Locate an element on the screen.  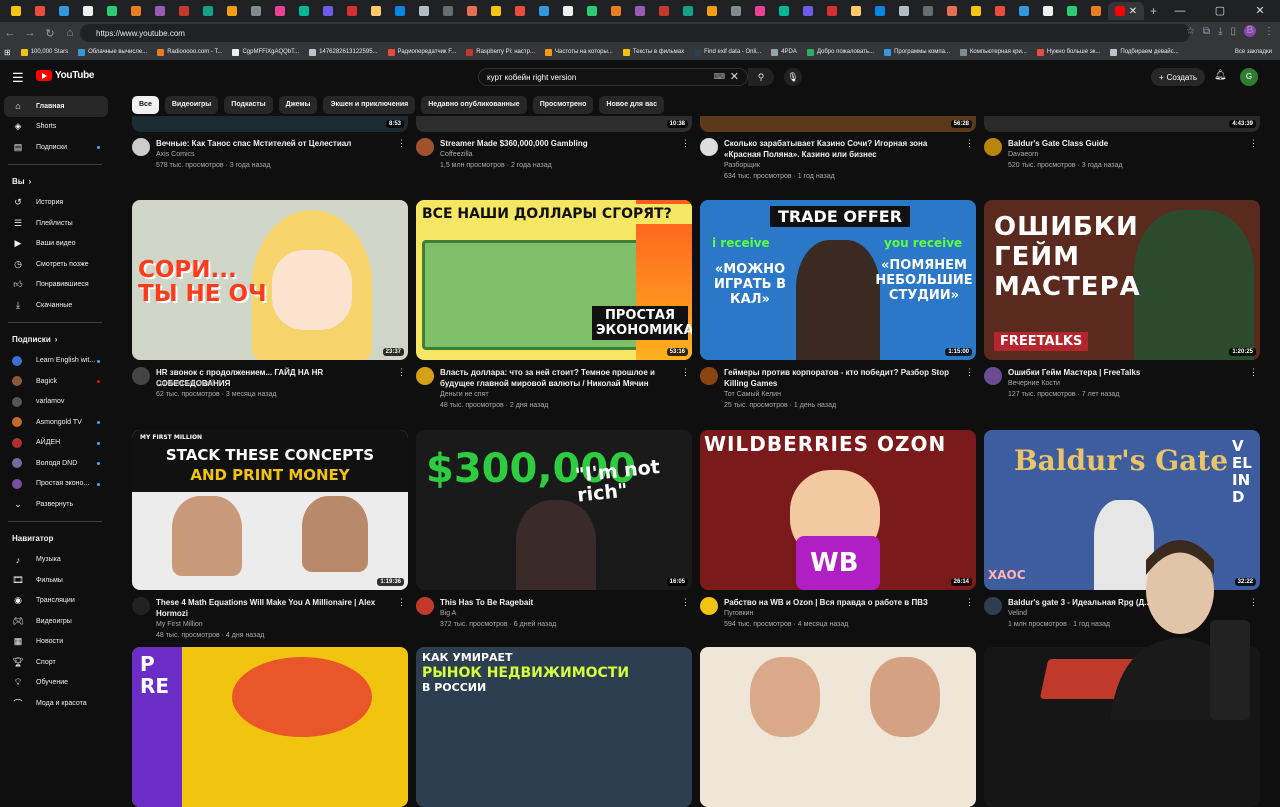
channel-name: Big A is located at coordinates (448, 613).